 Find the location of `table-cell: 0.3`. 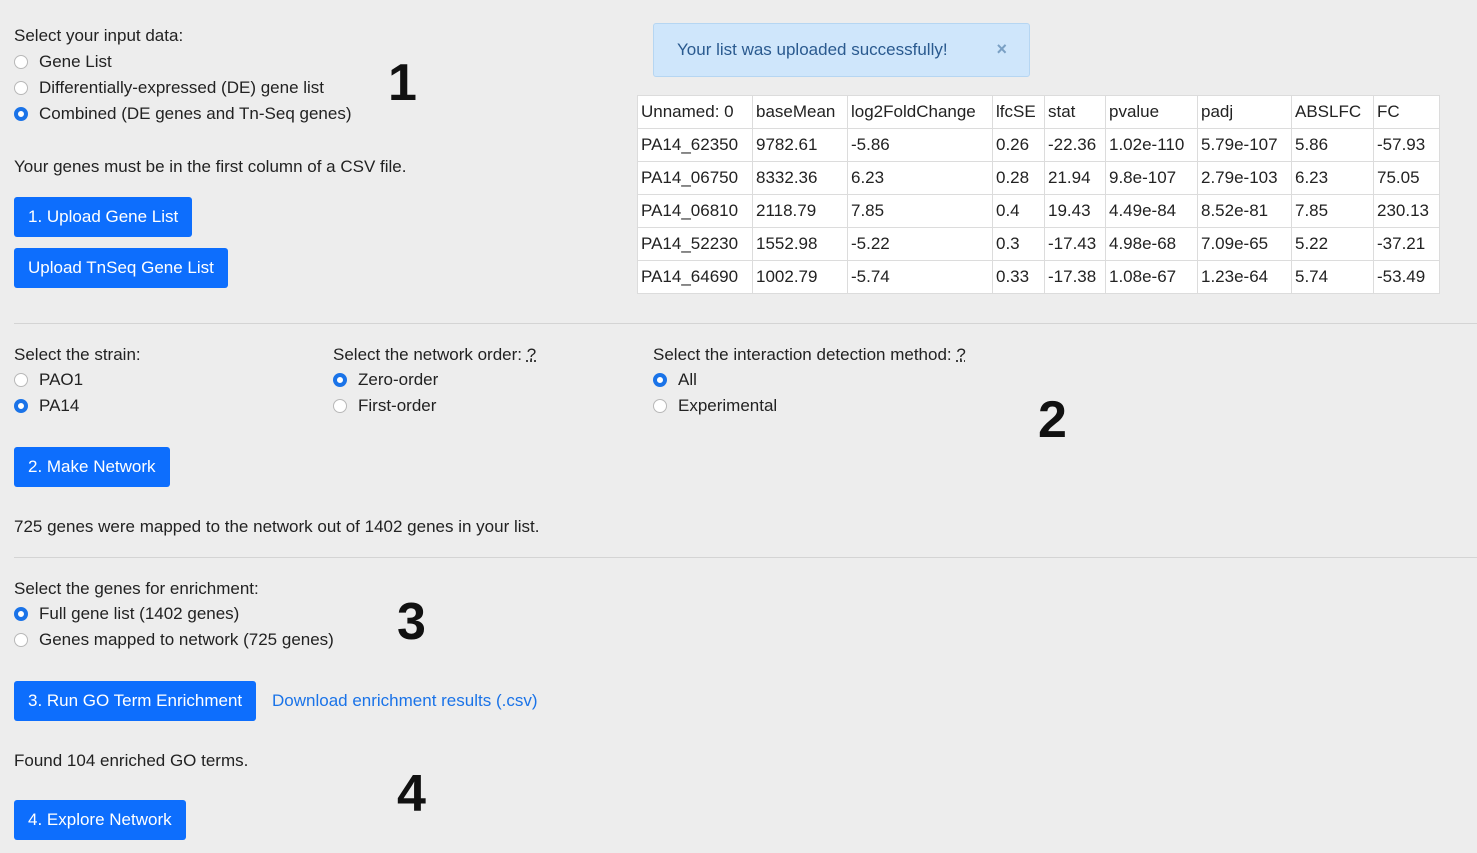

table-cell: 0.3 is located at coordinates (1018, 244).